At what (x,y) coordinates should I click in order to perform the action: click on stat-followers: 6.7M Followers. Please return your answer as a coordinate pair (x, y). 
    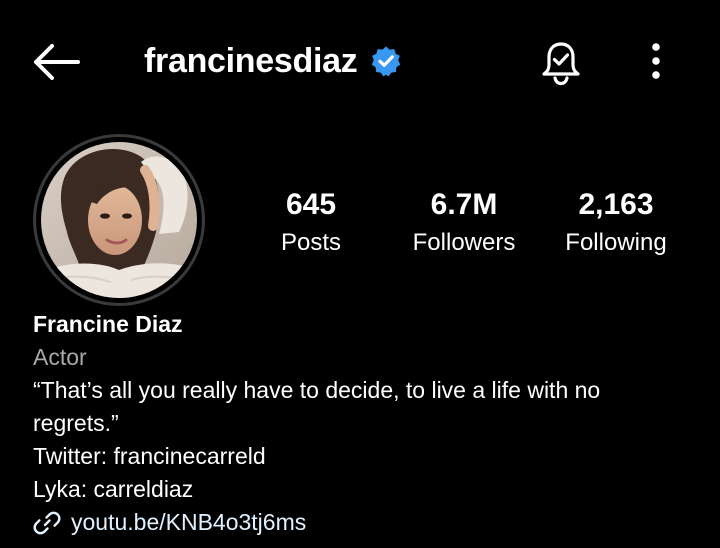
    Looking at the image, I should click on (464, 223).